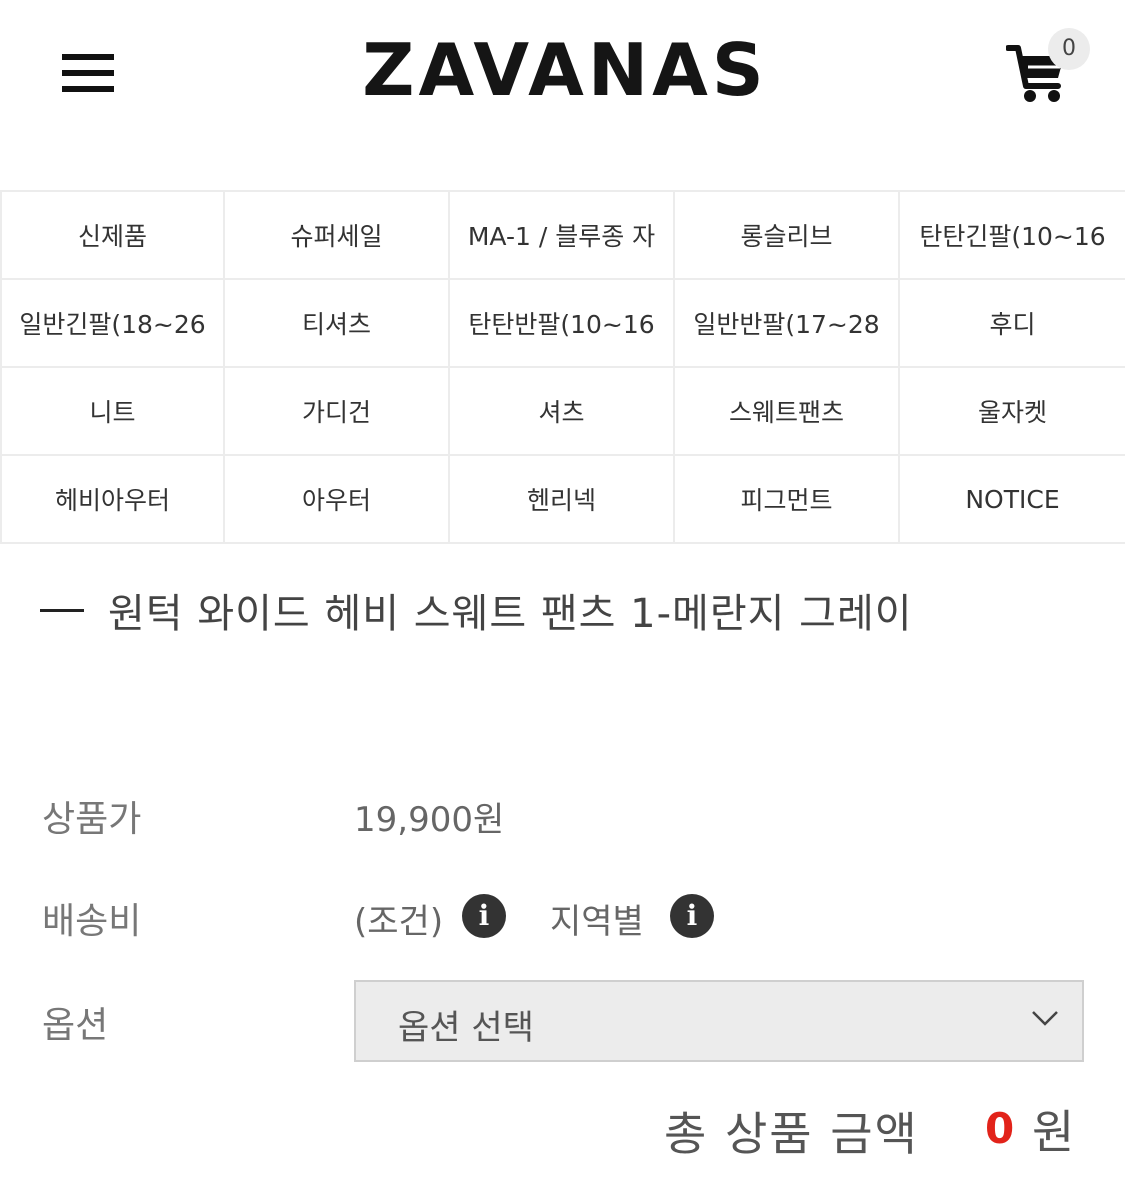 Image resolution: width=1125 pixels, height=1199 pixels. I want to click on header: ZAVANAS 0, so click(562, 75).